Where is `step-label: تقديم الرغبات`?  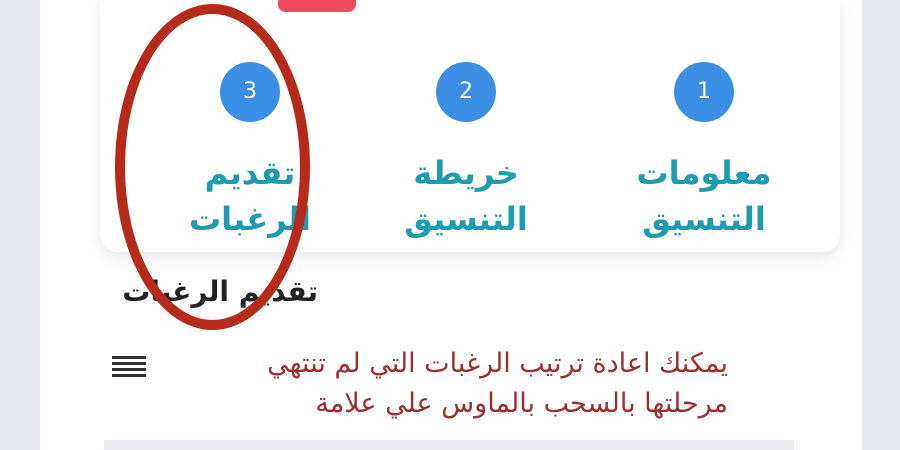
step-label: تقديم الرغبات is located at coordinates (250, 196).